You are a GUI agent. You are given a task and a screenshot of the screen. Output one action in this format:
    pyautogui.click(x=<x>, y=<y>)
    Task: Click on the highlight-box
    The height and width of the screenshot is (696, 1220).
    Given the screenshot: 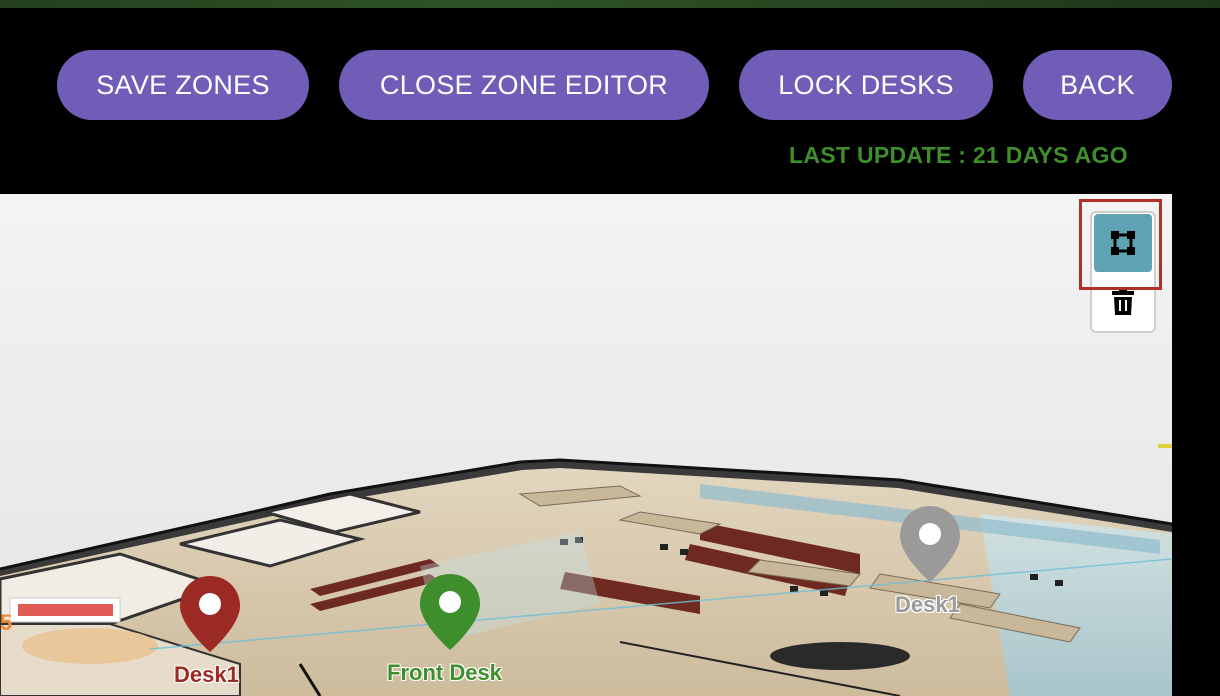 What is the action you would take?
    pyautogui.click(x=1120, y=244)
    